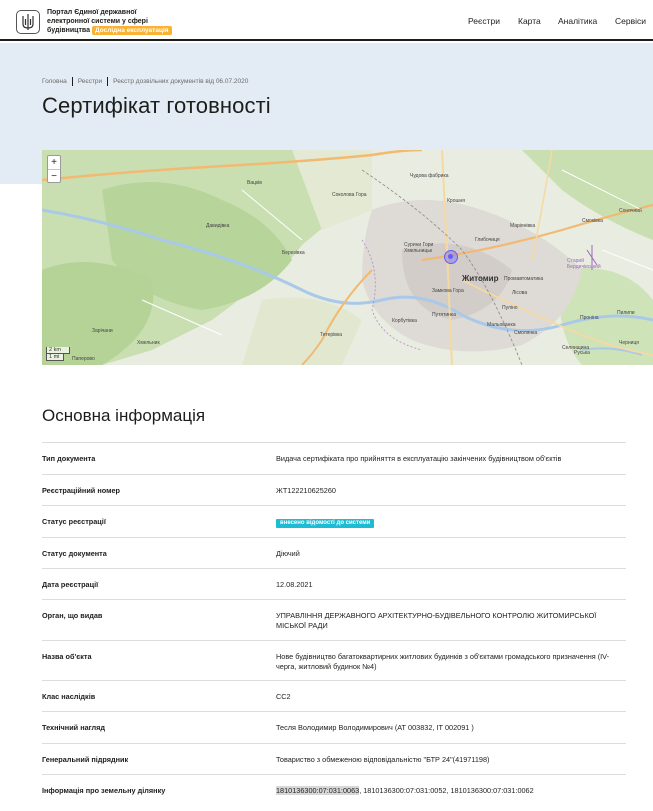  Describe the element at coordinates (318, 790) in the screenshot. I see `cadastral-number-highlighted: 1810136300:07:031:0063` at that location.